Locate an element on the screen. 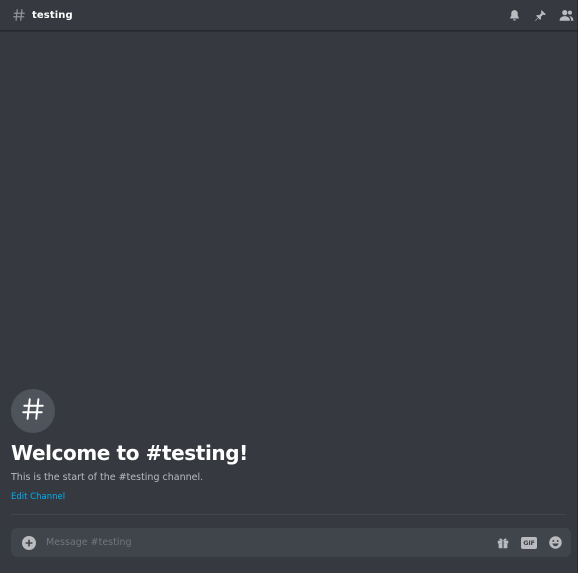 The height and width of the screenshot is (573, 578). message-input is located at coordinates (265, 542).